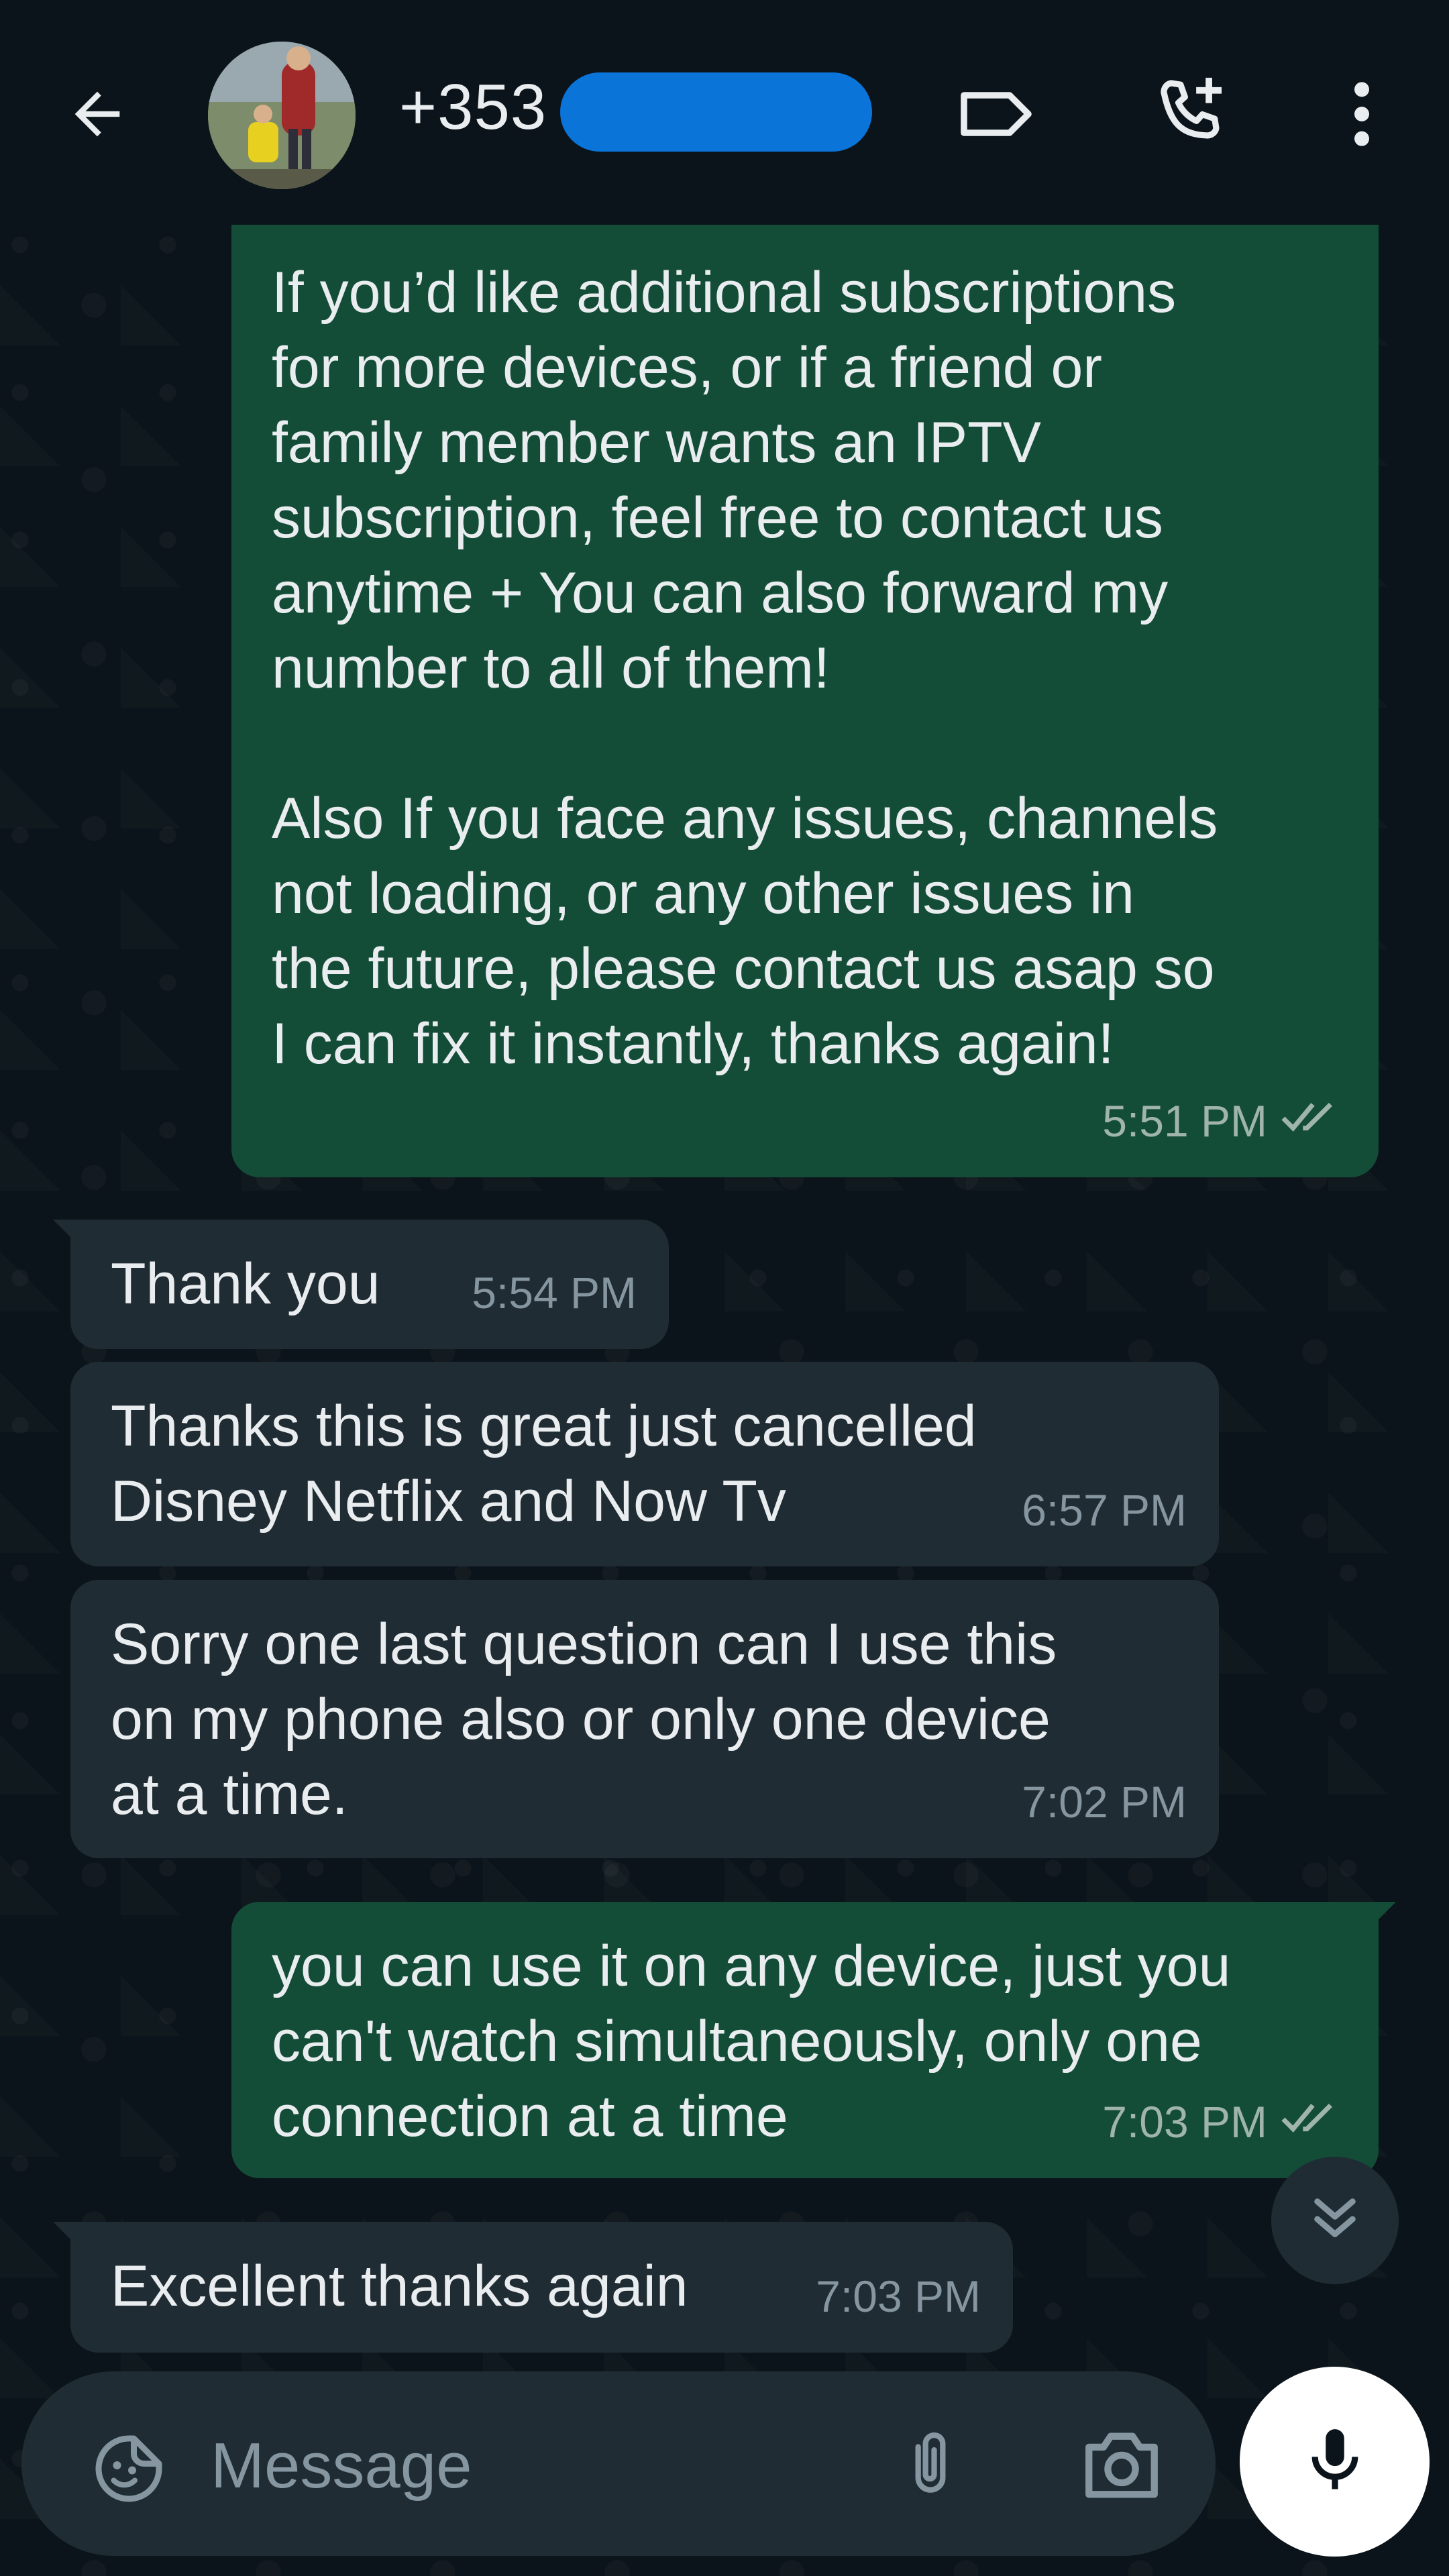 Image resolution: width=1449 pixels, height=2576 pixels. I want to click on scroll-to-bottom-button, so click(1335, 2220).